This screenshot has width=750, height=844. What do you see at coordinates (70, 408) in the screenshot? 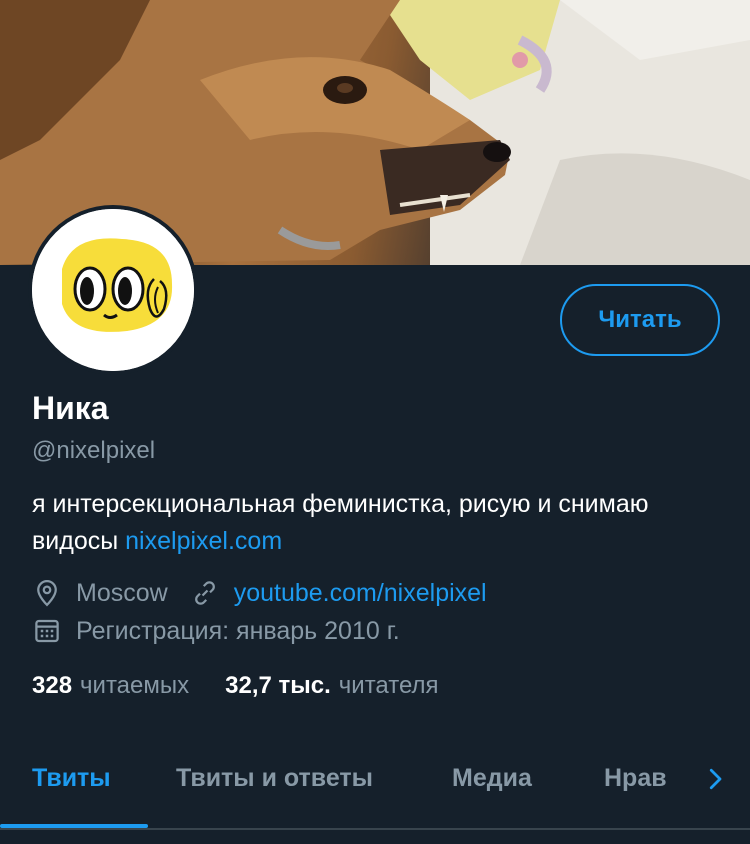
I see `profile-name: Ника` at bounding box center [70, 408].